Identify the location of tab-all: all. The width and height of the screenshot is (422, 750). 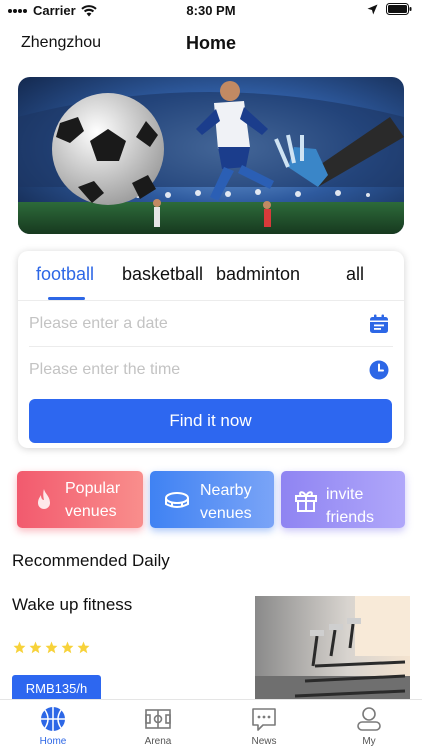
(355, 274).